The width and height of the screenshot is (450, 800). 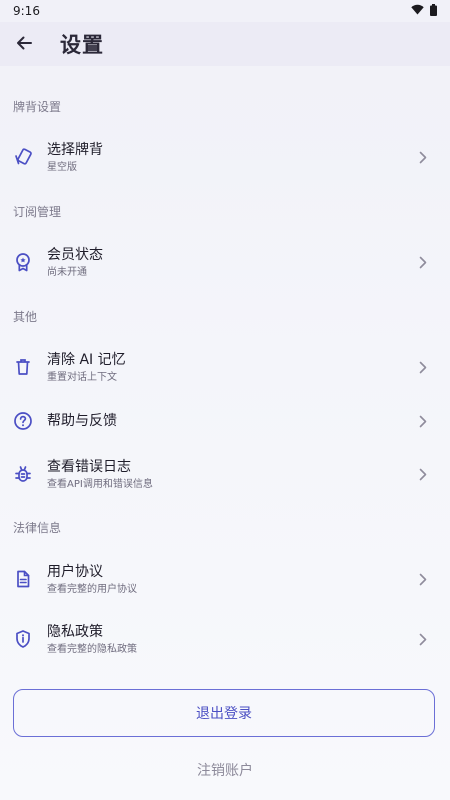 What do you see at coordinates (23, 367) in the screenshot?
I see `trash-icon` at bounding box center [23, 367].